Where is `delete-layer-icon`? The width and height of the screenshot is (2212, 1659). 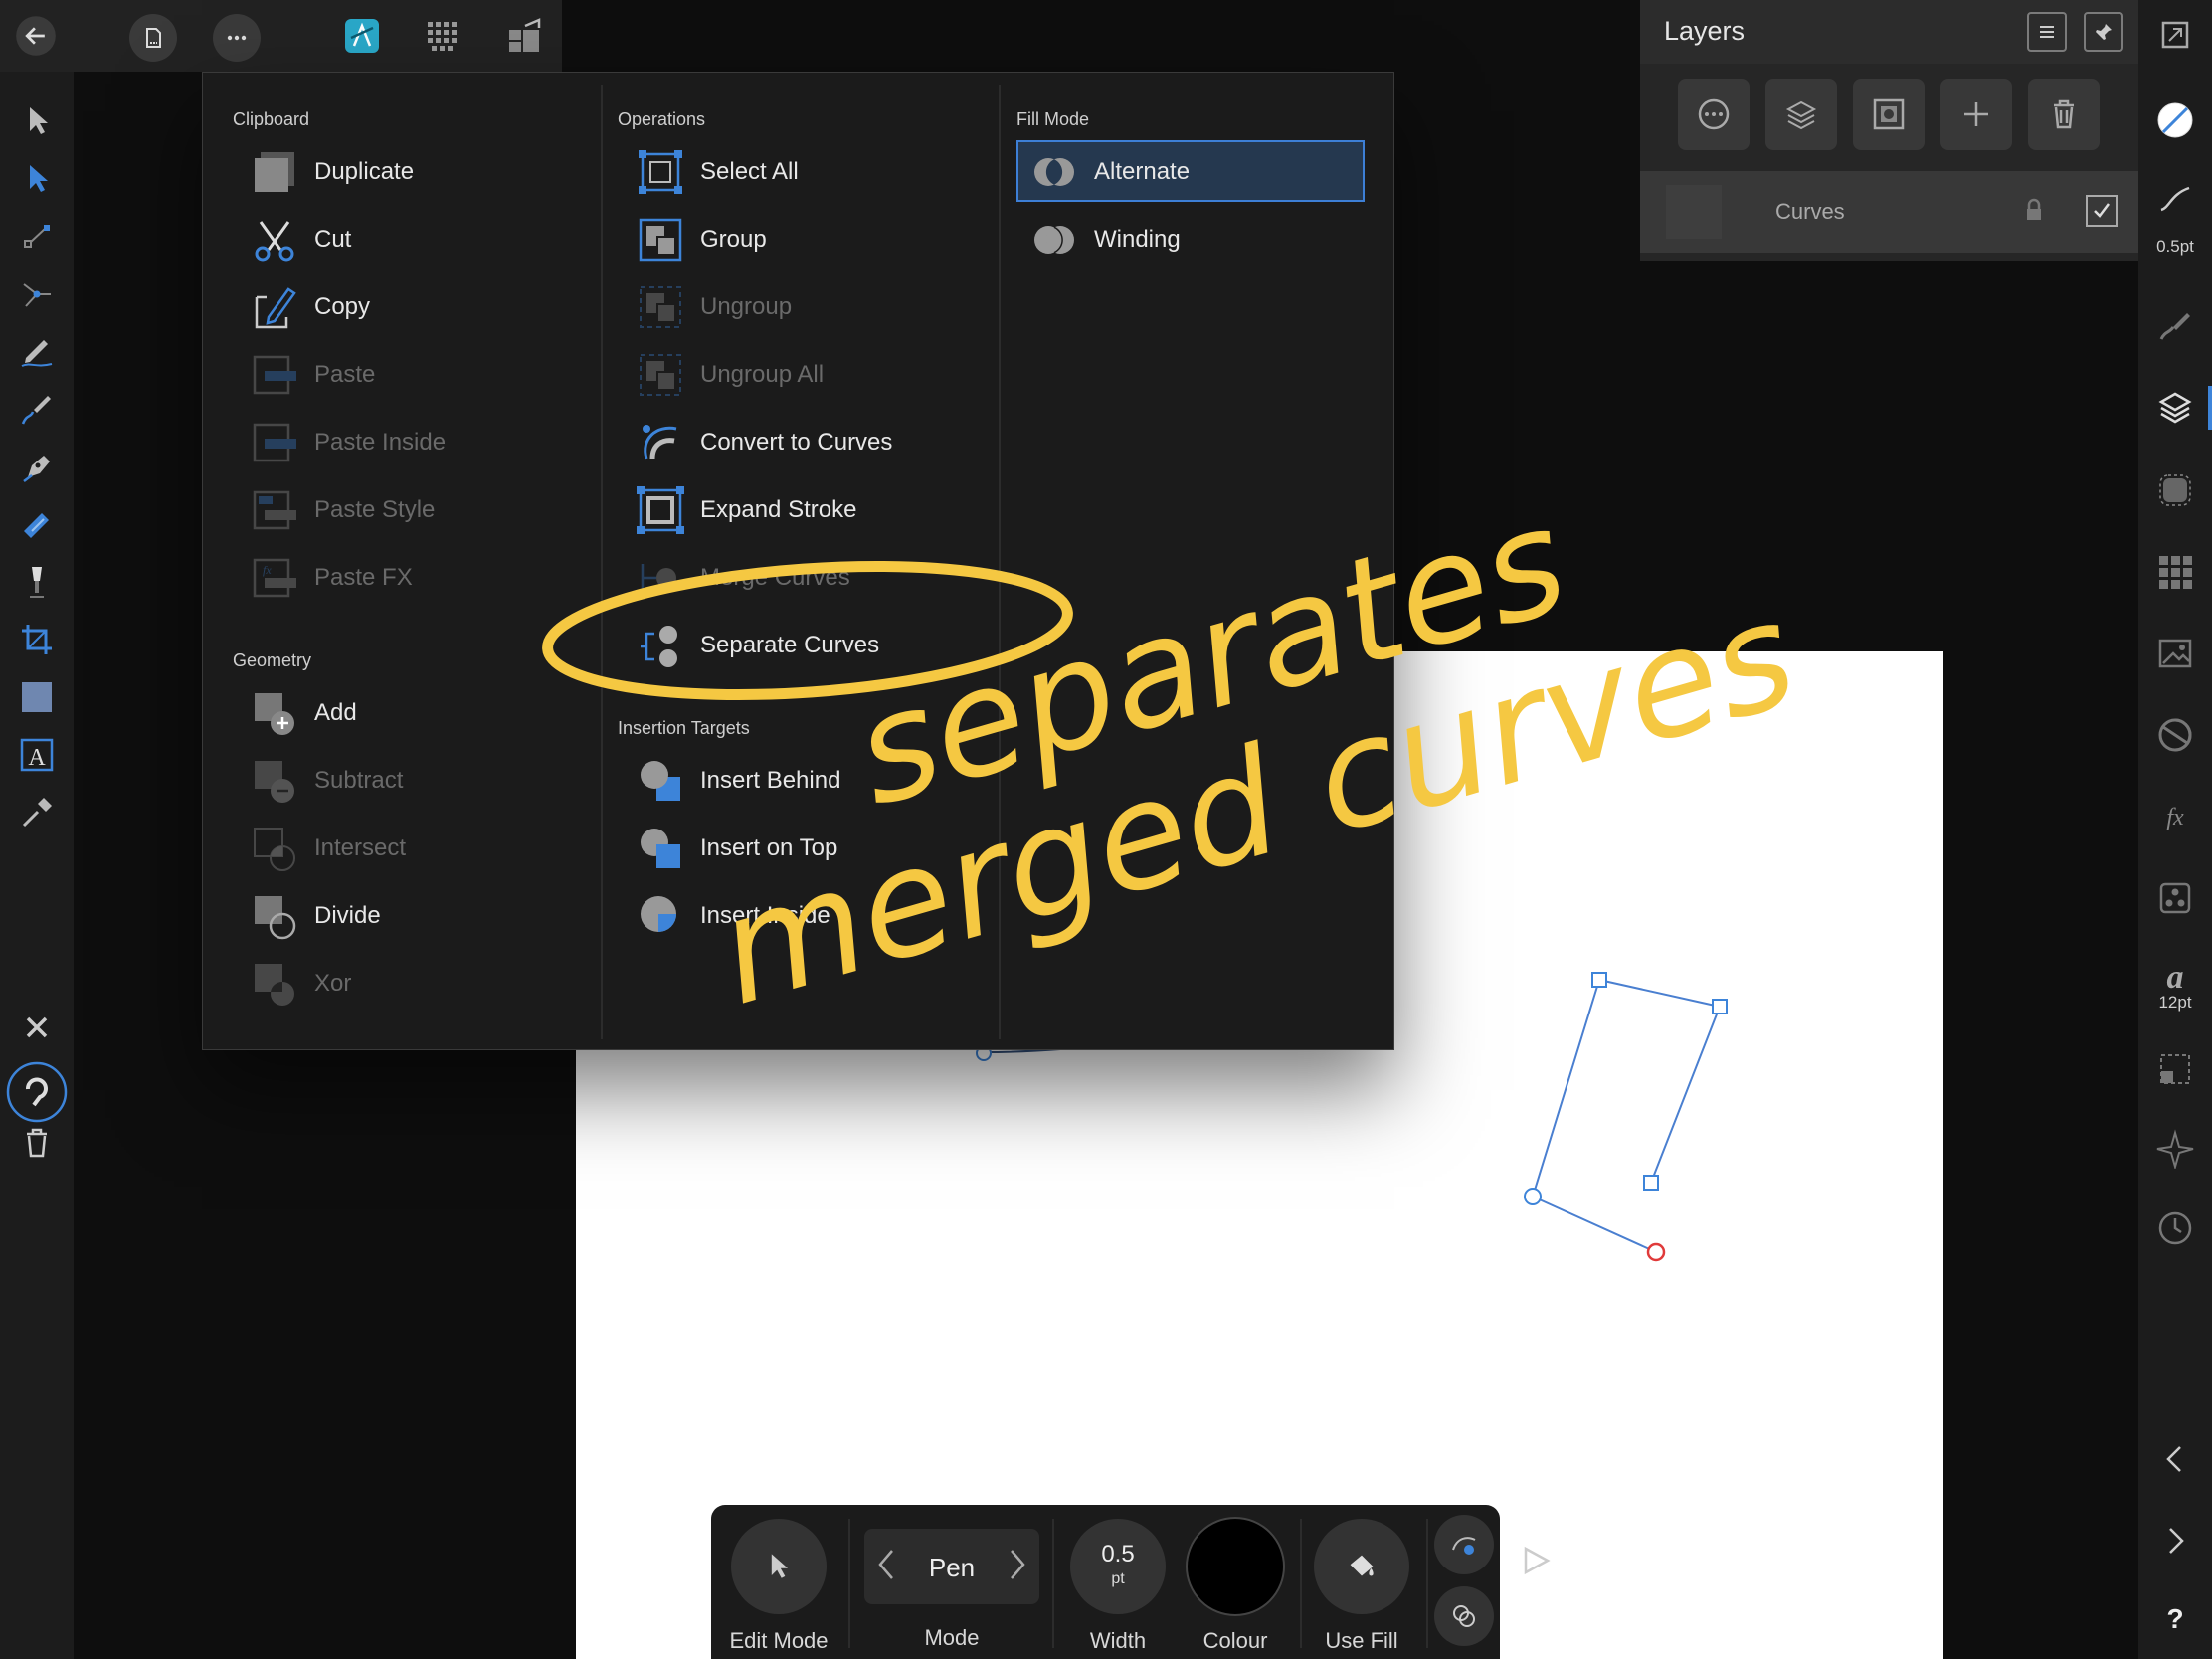 delete-layer-icon is located at coordinates (2064, 114).